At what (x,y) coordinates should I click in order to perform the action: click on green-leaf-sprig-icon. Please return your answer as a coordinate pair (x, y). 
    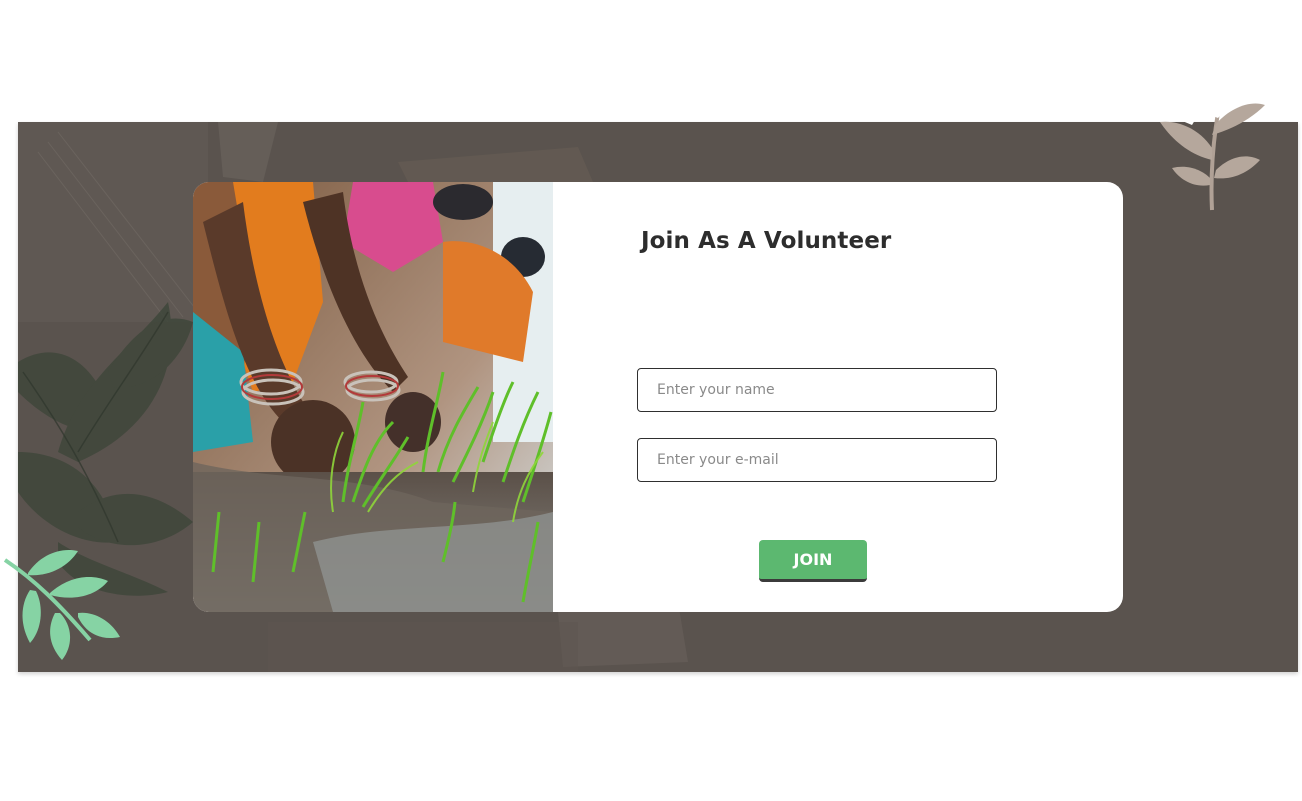
    Looking at the image, I should click on (61, 604).